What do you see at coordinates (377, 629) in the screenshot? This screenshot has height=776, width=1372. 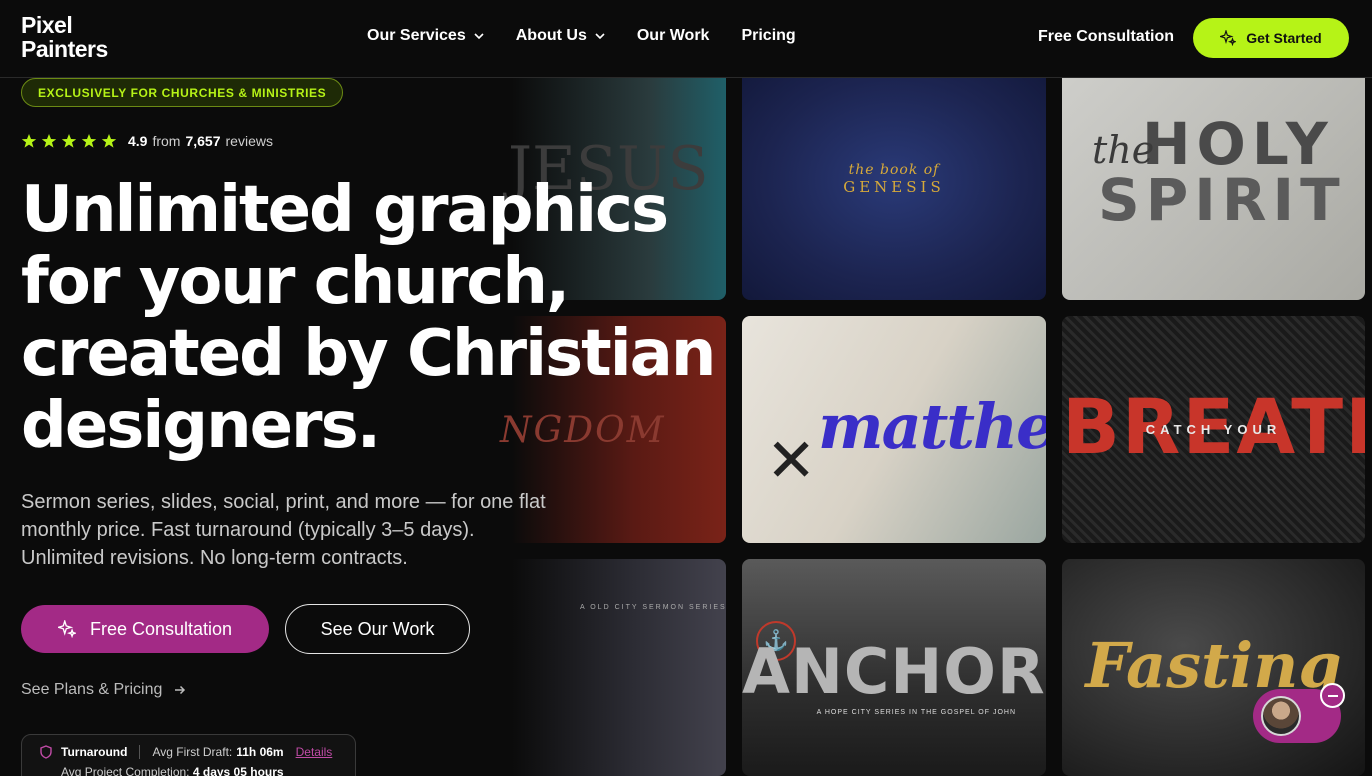 I see `see-our-work-button: See Our Work` at bounding box center [377, 629].